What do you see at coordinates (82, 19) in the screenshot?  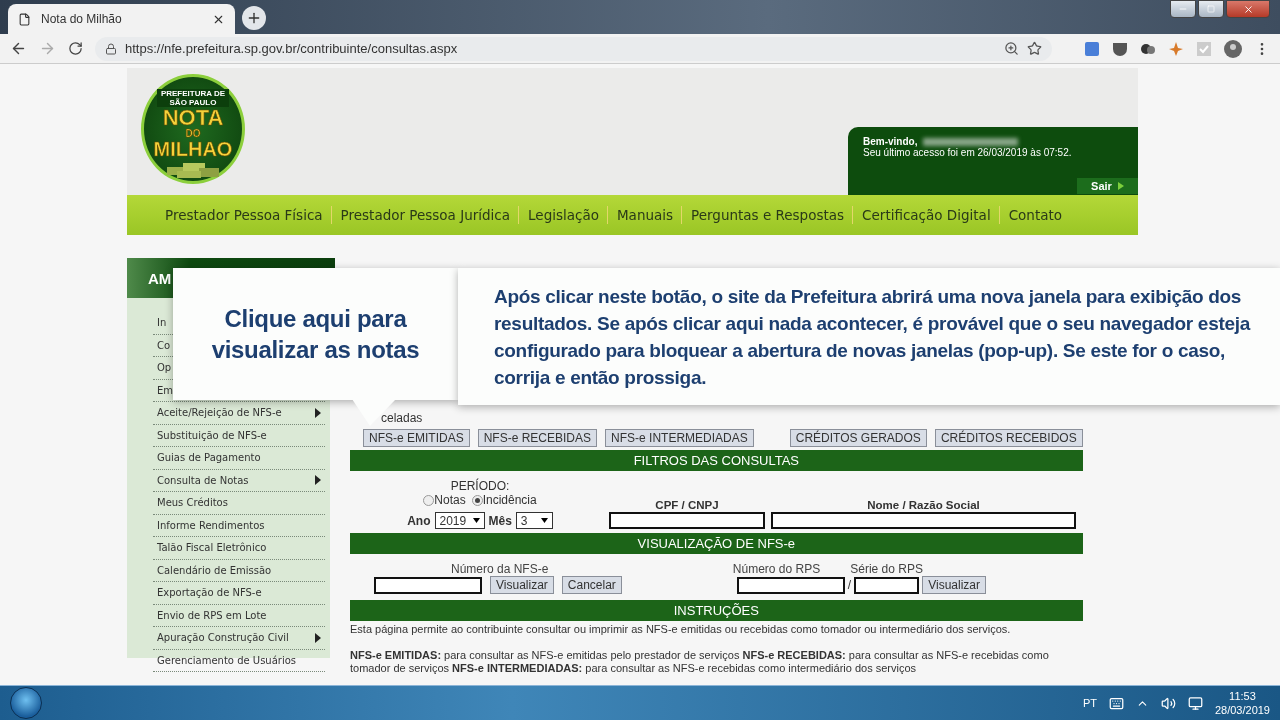 I see `tab-title: Nota do Milhão` at bounding box center [82, 19].